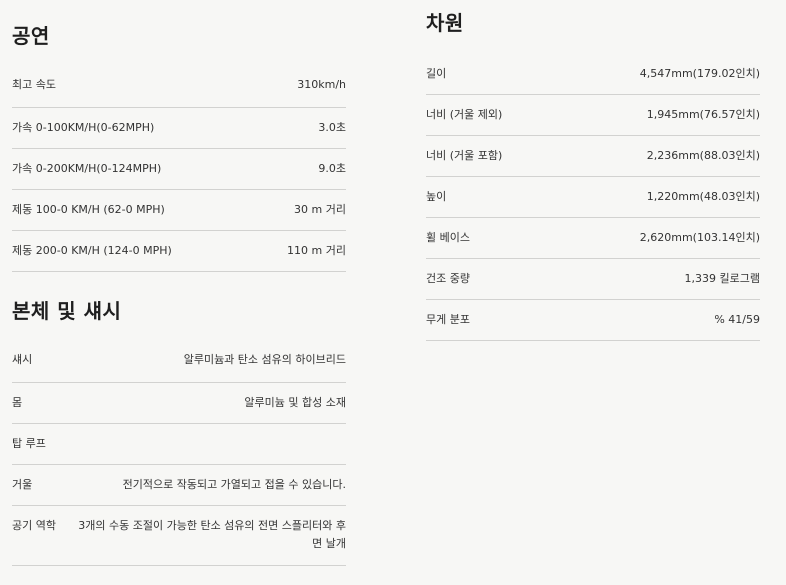 Image resolution: width=786 pixels, height=585 pixels. Describe the element at coordinates (593, 115) in the screenshot. I see `spec-row-width-no-mirrors: 너비 (거울 제외) 1,945mm(76.57인치)` at that location.